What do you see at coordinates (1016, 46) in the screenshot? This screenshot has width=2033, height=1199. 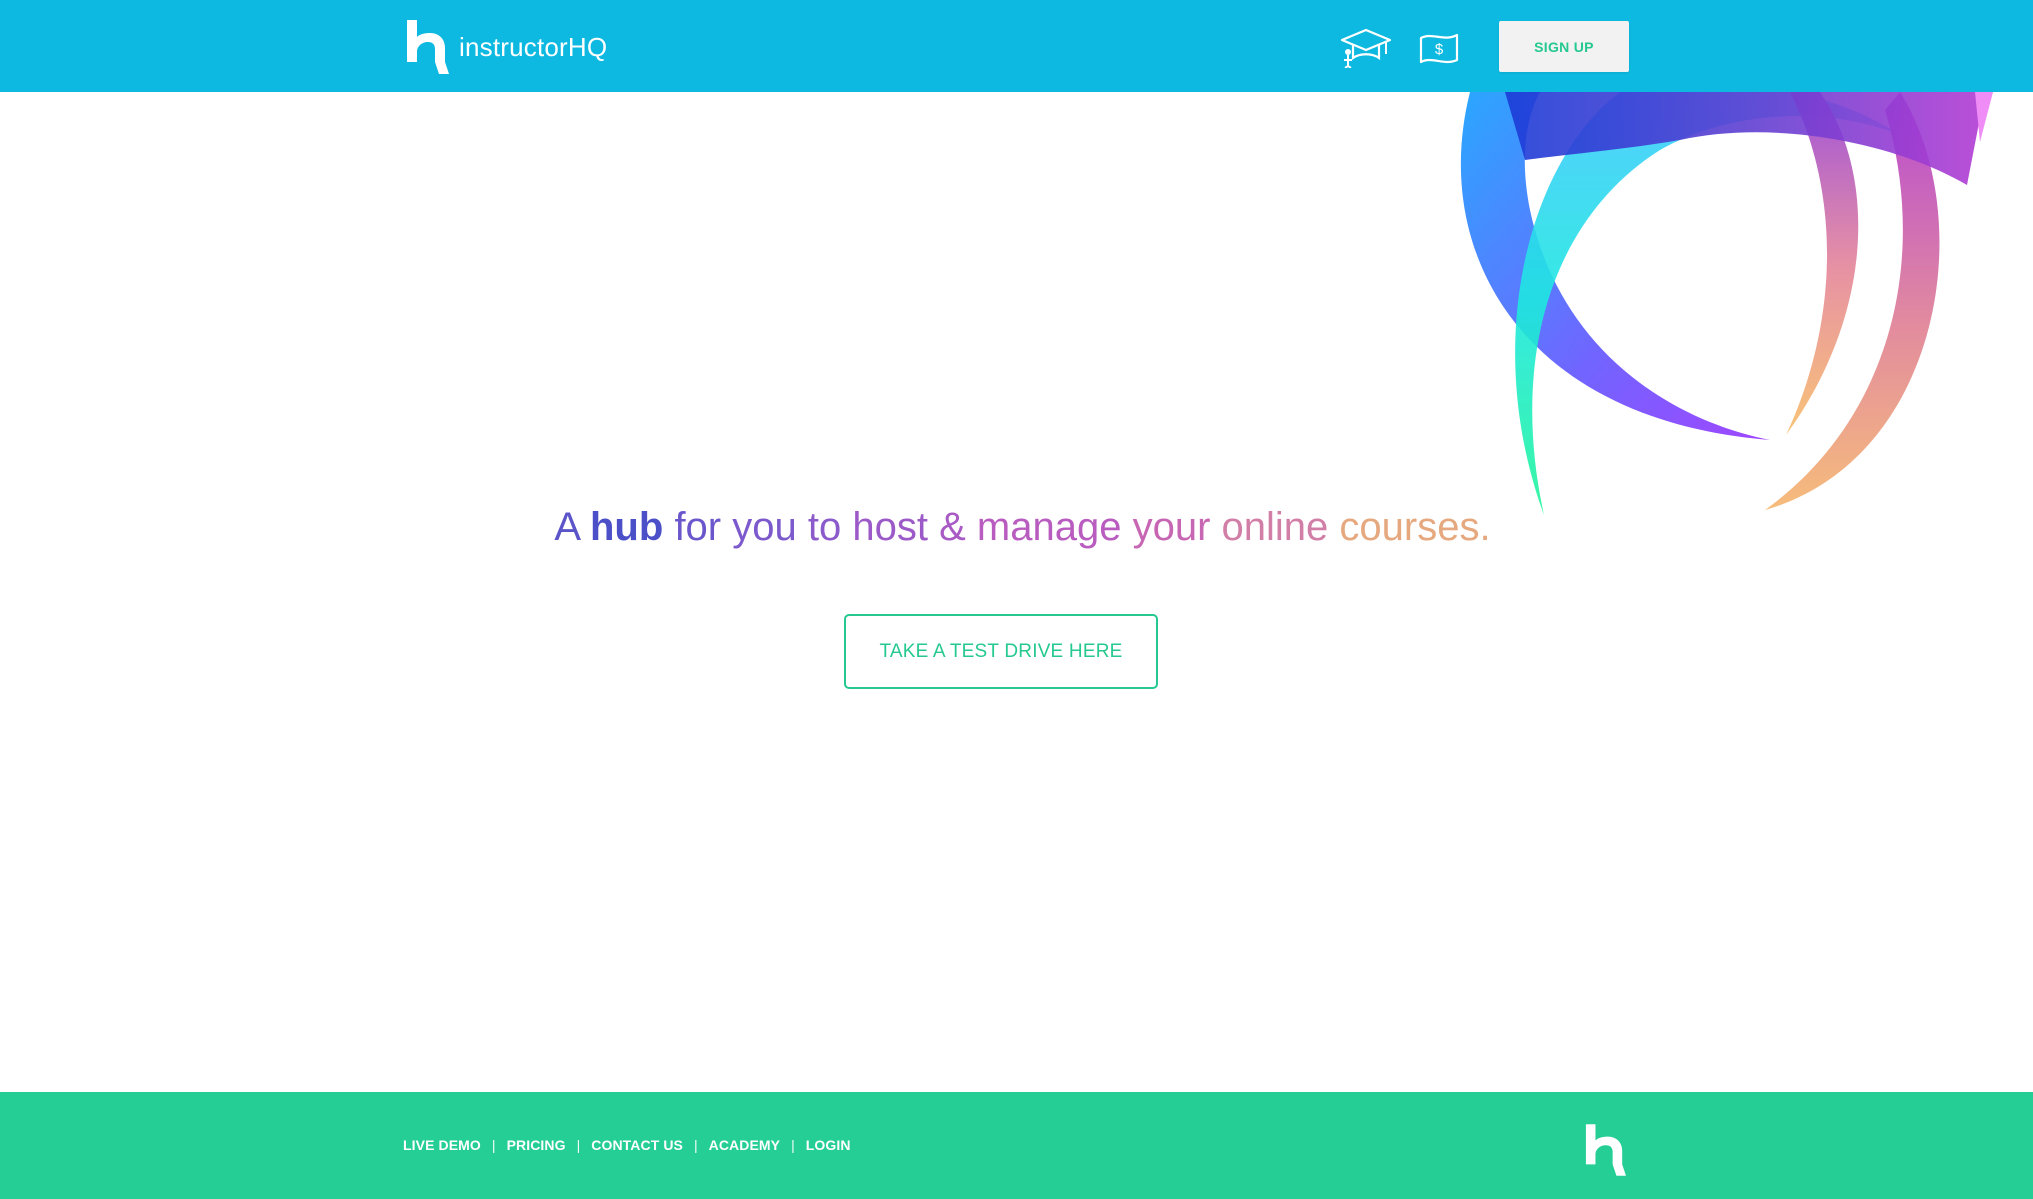 I see `top-navbar: instructorHQ $ SIGN UP` at bounding box center [1016, 46].